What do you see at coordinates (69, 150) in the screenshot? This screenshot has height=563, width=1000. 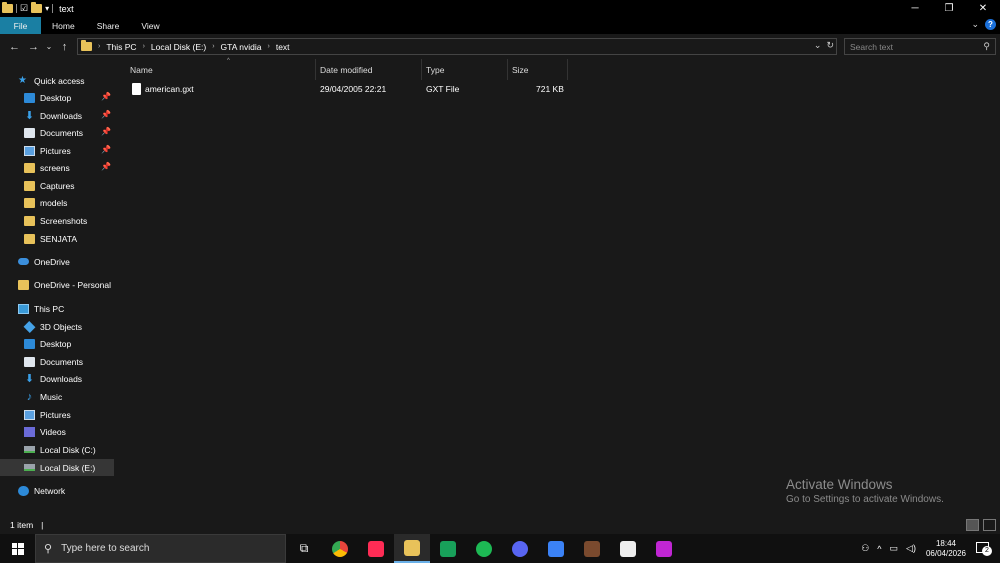 I see `sidebar-item-pictures: Pictures 📌` at bounding box center [69, 150].